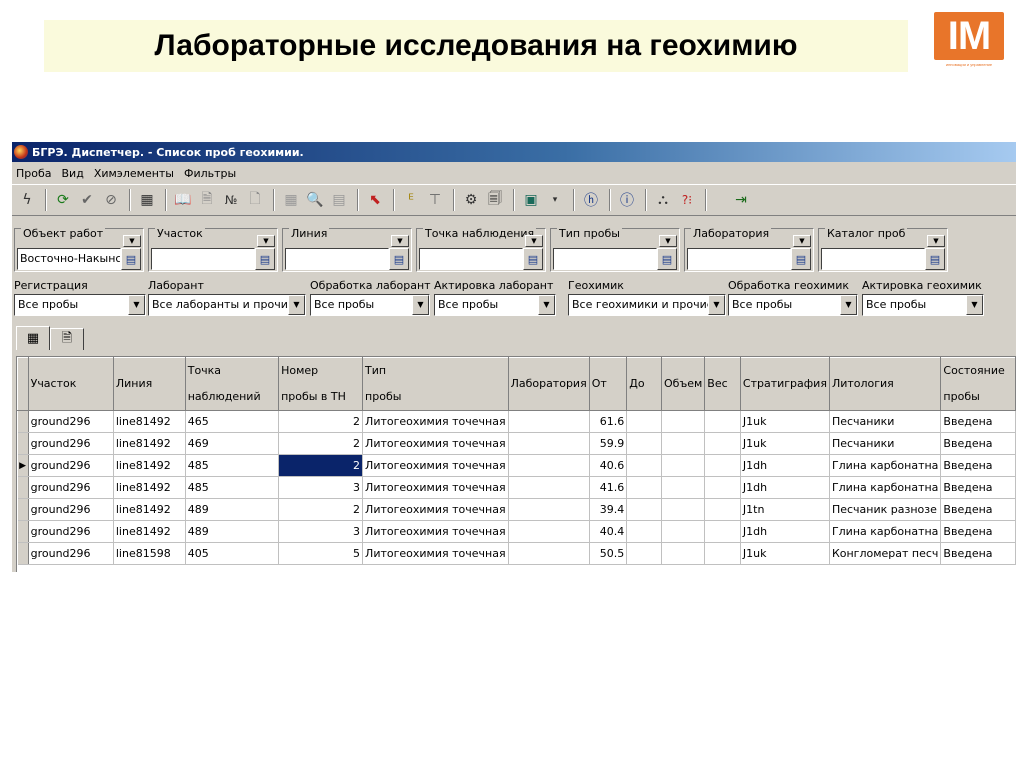 This screenshot has height=768, width=1024. Describe the element at coordinates (647, 305) in the screenshot. I see `filter-geochemist-select: Все геохимики и прочие ▼` at that location.